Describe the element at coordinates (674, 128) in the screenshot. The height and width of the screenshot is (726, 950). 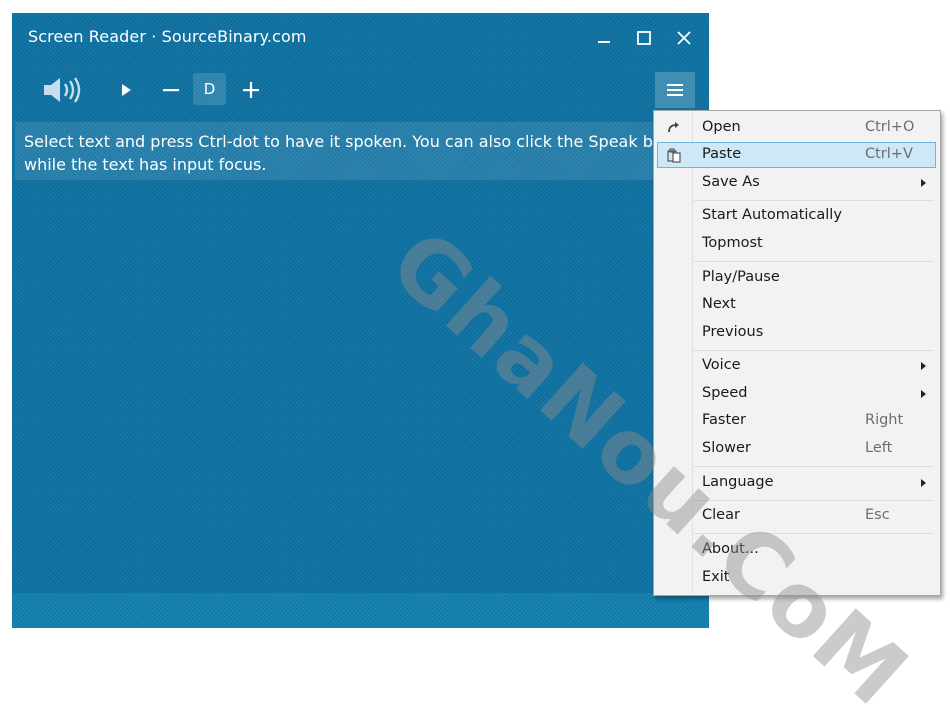
I see `redo-arrow-icon` at that location.